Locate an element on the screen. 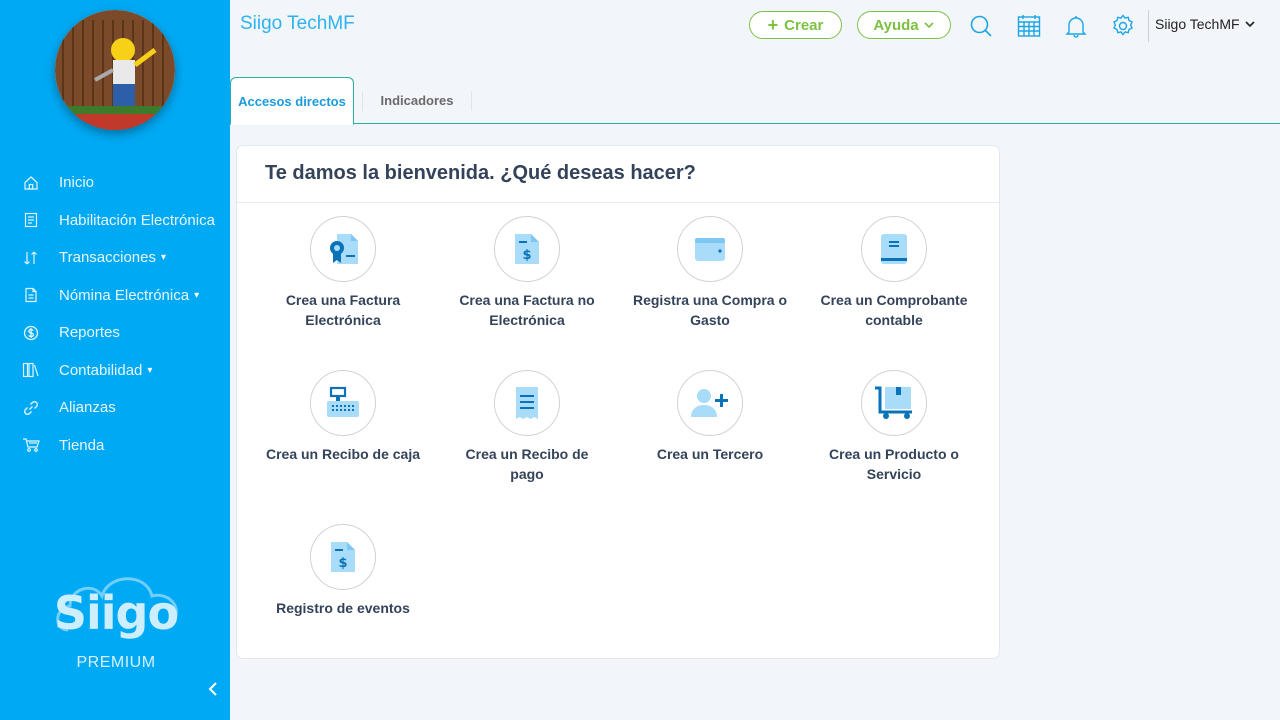  action-invoice: $ Crea una Factura no Electrónica is located at coordinates (527, 273).